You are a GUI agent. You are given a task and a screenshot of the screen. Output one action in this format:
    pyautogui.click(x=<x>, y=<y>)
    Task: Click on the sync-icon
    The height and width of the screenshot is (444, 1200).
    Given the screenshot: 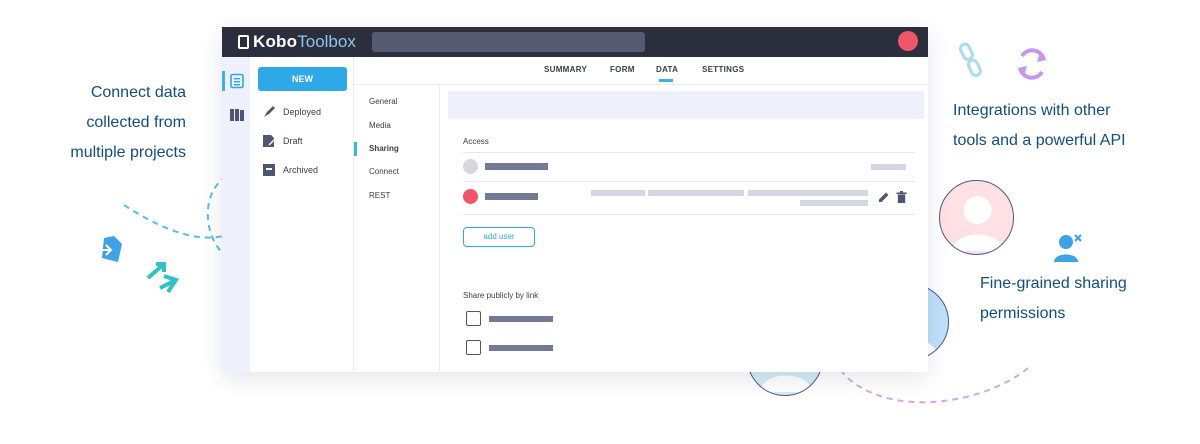 What is the action you would take?
    pyautogui.click(x=1032, y=64)
    